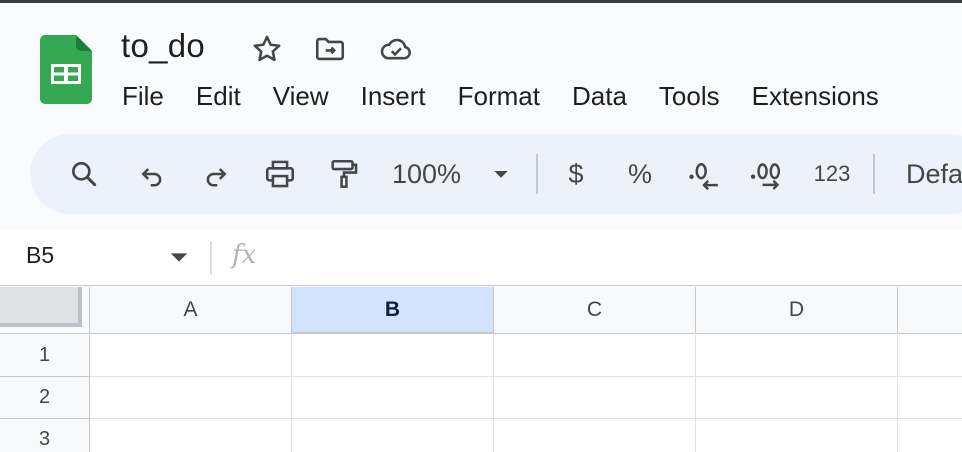 Image resolution: width=962 pixels, height=452 pixels. Describe the element at coordinates (393, 96) in the screenshot. I see `menu-insert: Insert` at that location.